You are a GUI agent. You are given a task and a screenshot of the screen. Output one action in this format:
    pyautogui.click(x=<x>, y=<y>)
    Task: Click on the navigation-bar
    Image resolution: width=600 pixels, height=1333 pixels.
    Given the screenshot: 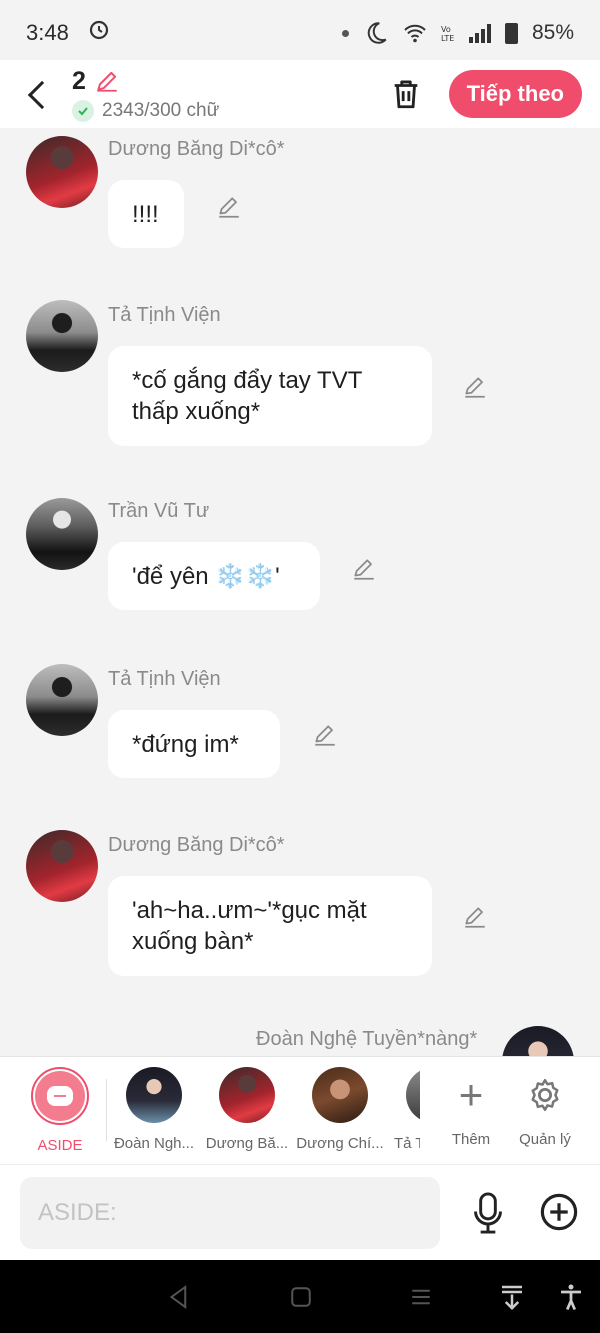 What is the action you would take?
    pyautogui.click(x=300, y=1296)
    